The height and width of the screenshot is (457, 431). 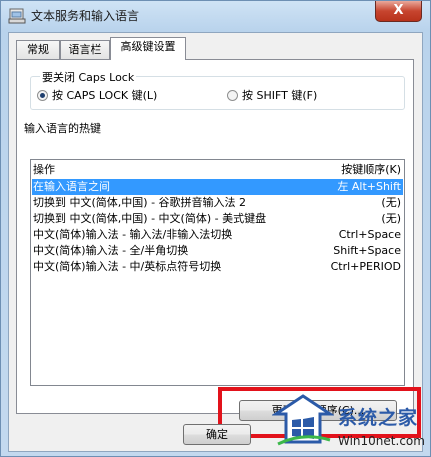 I want to click on watermark-brand: 系统之家, so click(x=378, y=418).